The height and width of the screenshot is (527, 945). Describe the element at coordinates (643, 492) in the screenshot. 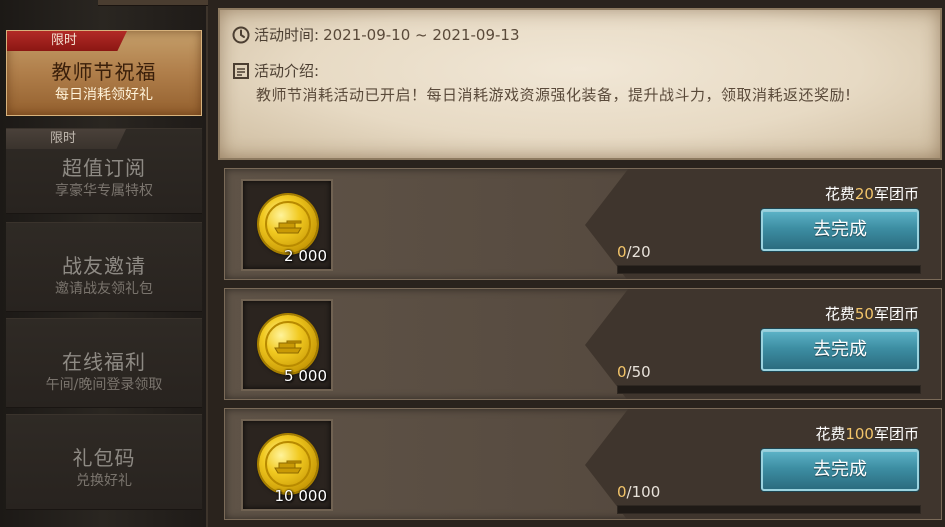

I see `progress-total: /100` at that location.